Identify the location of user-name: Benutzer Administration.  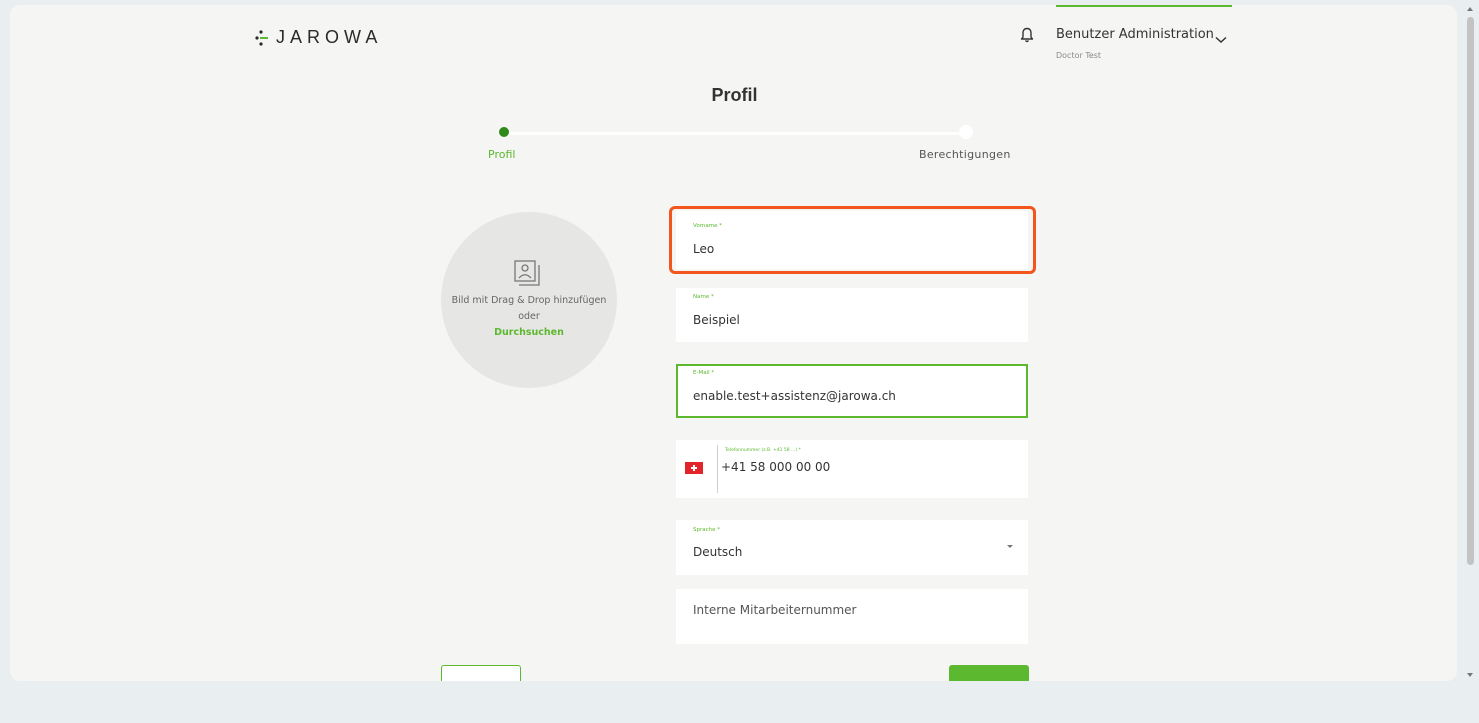
(1135, 34).